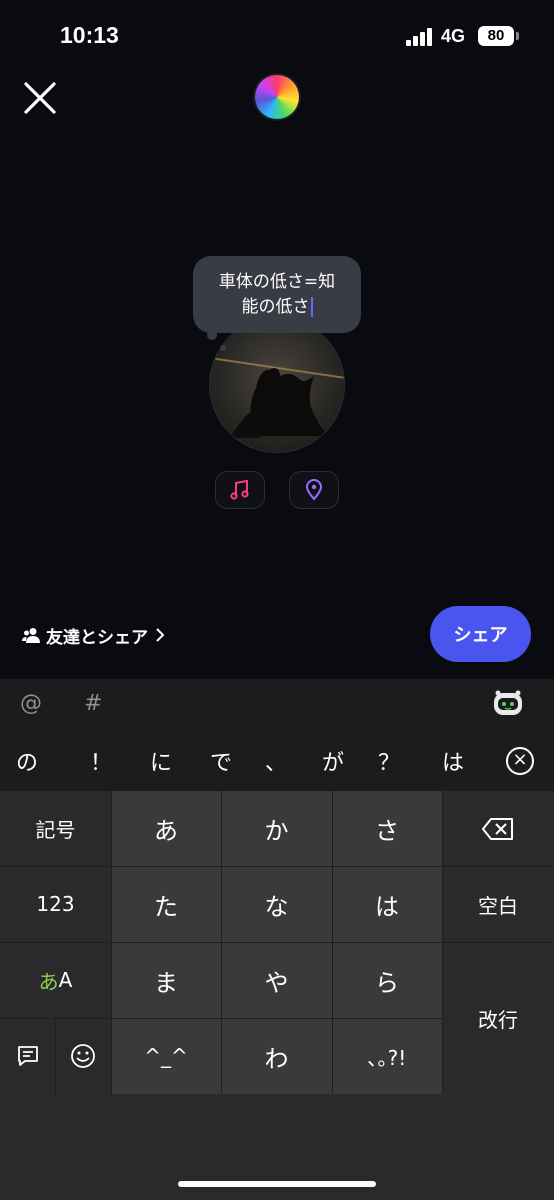  I want to click on candidate-word: に, so click(161, 761).